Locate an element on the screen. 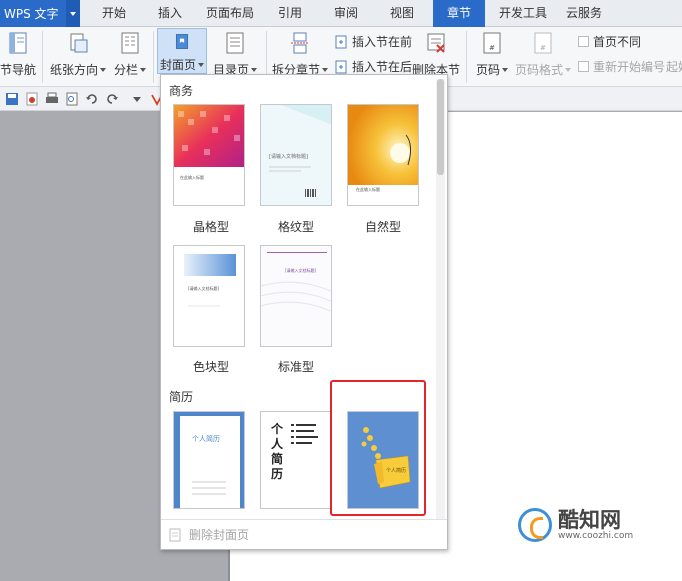 The image size is (682, 581). cover-label-standard: 标准型 is located at coordinates (295, 367).